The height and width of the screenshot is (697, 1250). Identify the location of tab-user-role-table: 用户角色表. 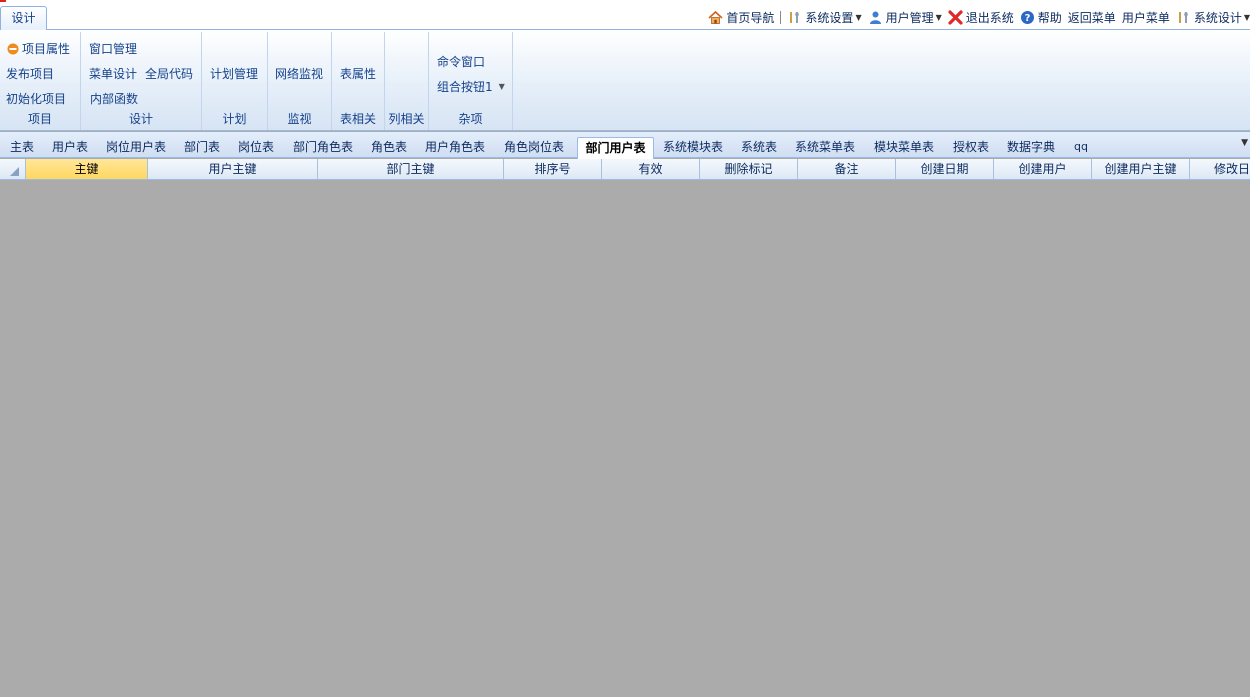
(455, 147).